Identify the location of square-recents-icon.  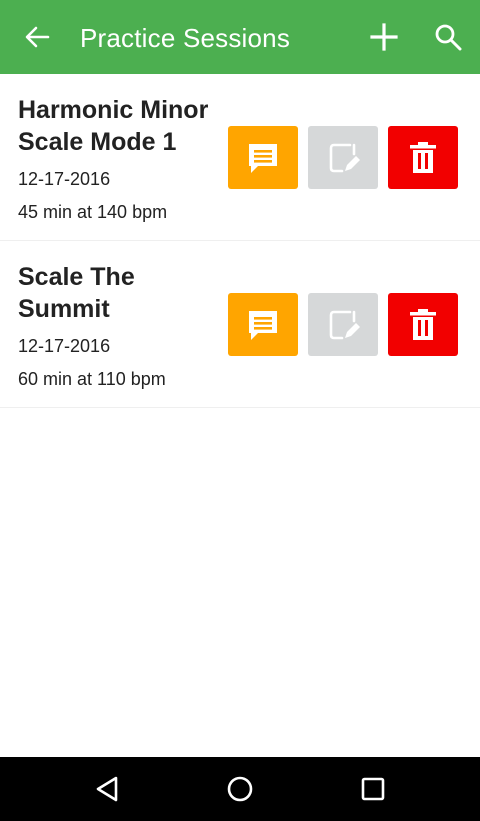
(373, 789).